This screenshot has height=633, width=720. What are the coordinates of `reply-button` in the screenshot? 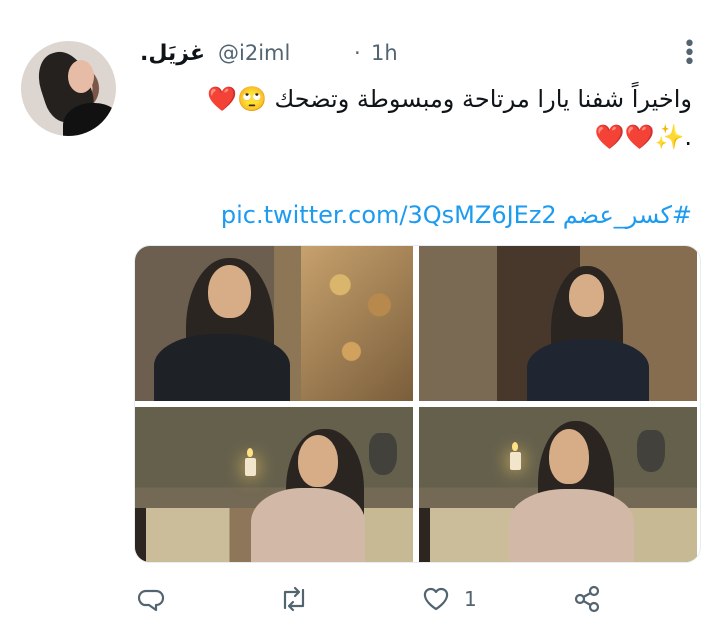 It's located at (151, 599).